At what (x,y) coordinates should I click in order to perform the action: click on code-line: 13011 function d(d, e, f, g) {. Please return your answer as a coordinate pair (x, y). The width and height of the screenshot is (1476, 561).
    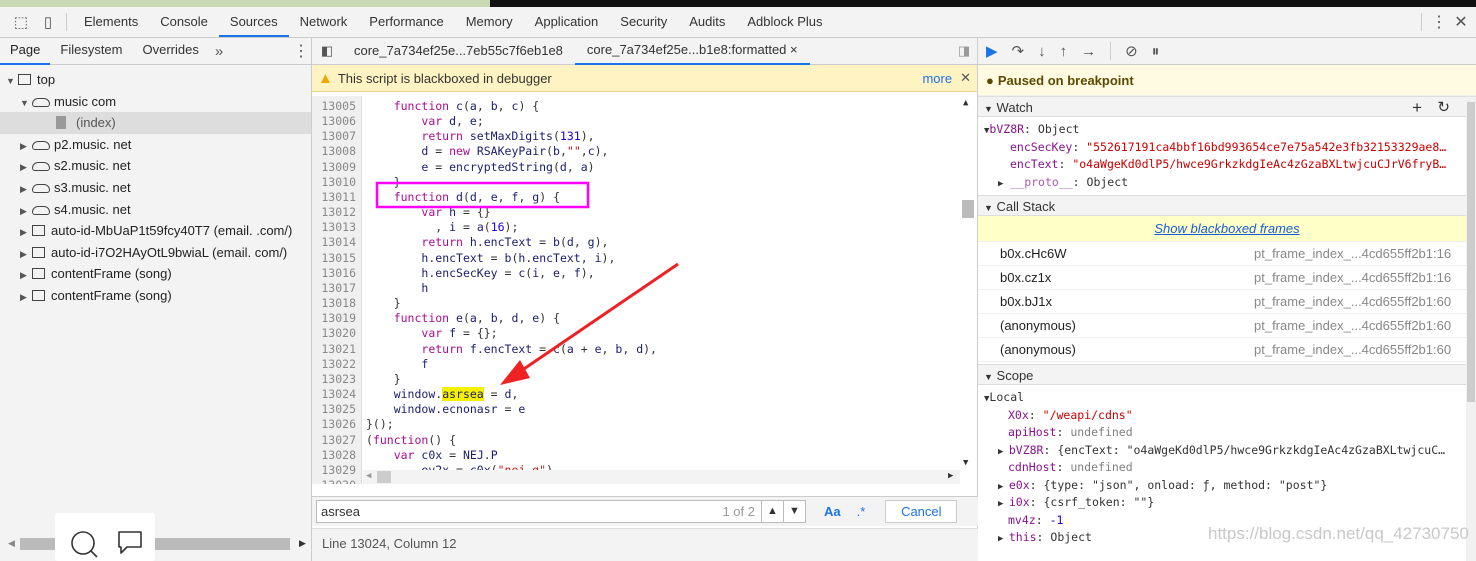
    Looking at the image, I should click on (637, 197).